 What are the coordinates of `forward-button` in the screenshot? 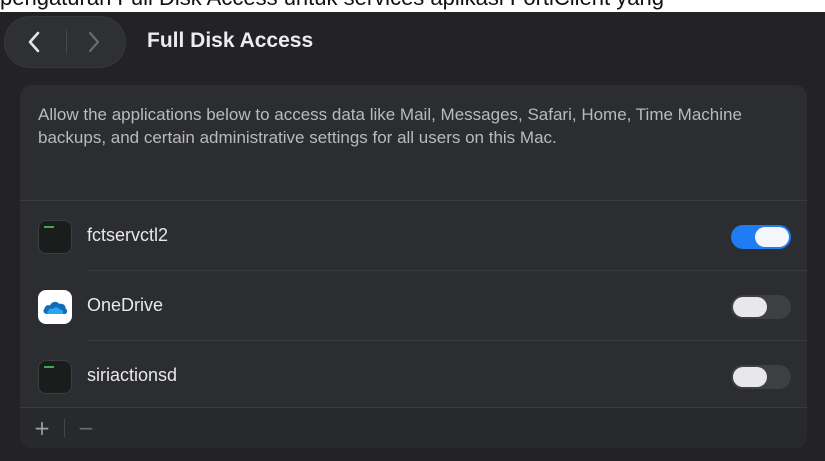 It's located at (94, 42).